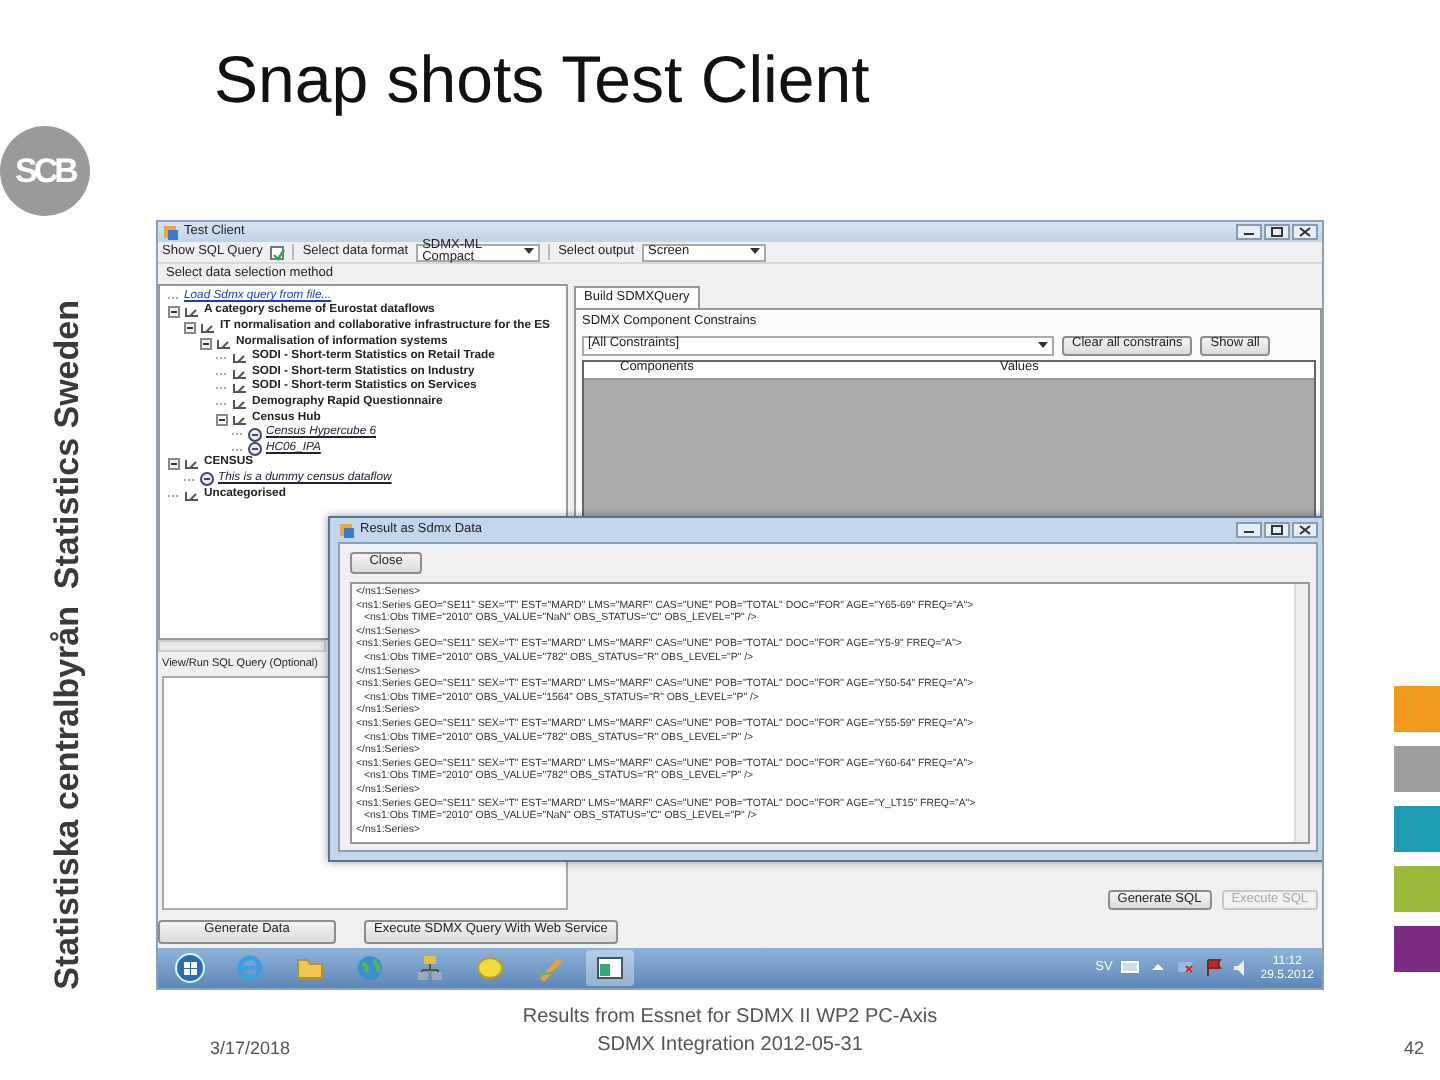 Image resolution: width=1440 pixels, height=1080 pixels. What do you see at coordinates (542, 80) in the screenshot?
I see `slide-title: Snap shots Test Client` at bounding box center [542, 80].